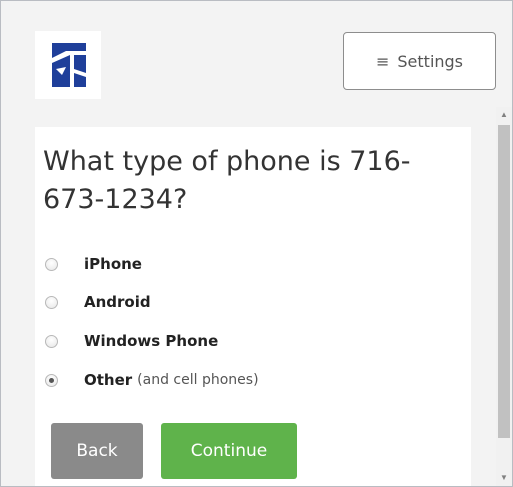  Describe the element at coordinates (198, 380) in the screenshot. I see `option-suffix: (and cell phones)` at that location.